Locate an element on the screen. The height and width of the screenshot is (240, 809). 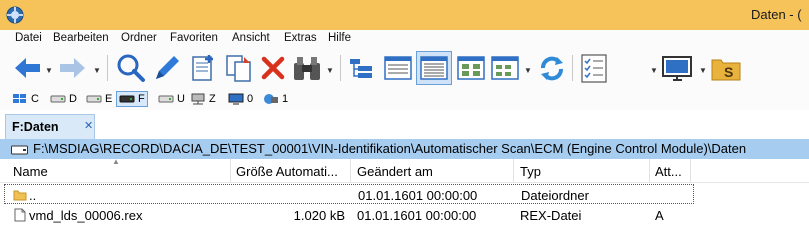
file-name: .. is located at coordinates (33, 195).